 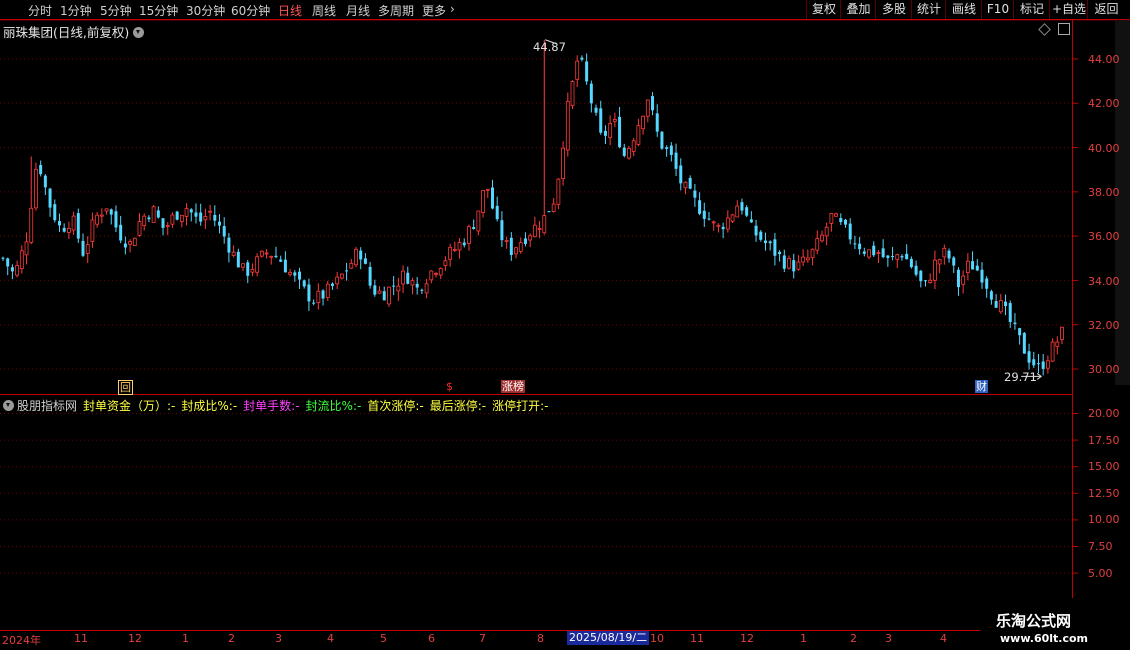 I want to click on indicator-tick-0: 20.00, so click(x=1104, y=413).